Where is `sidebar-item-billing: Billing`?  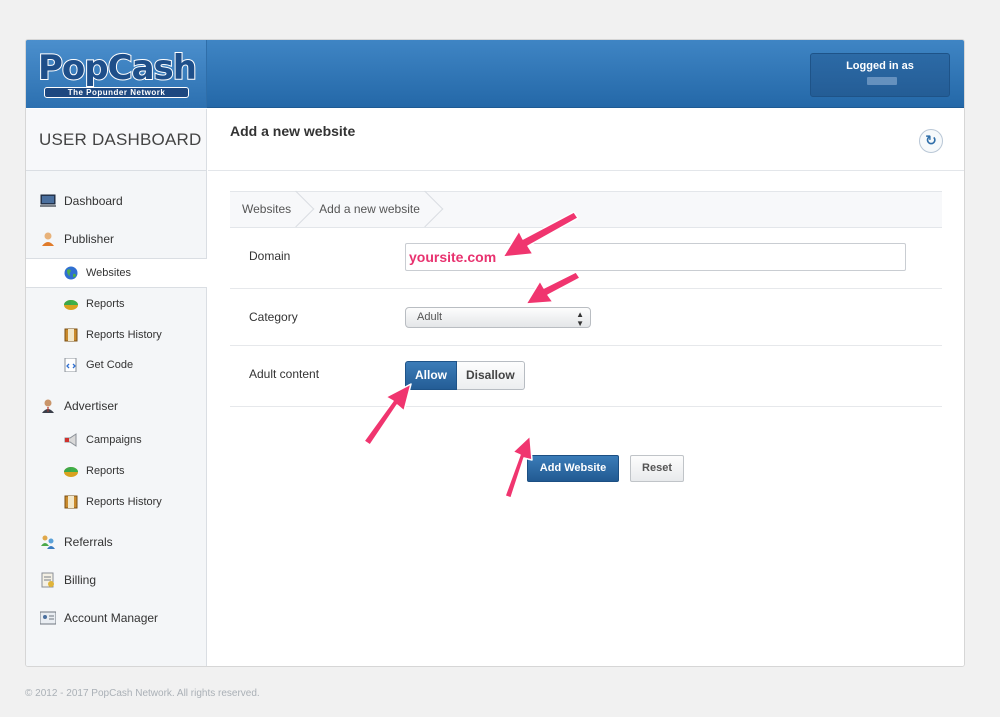 sidebar-item-billing: Billing is located at coordinates (116, 580).